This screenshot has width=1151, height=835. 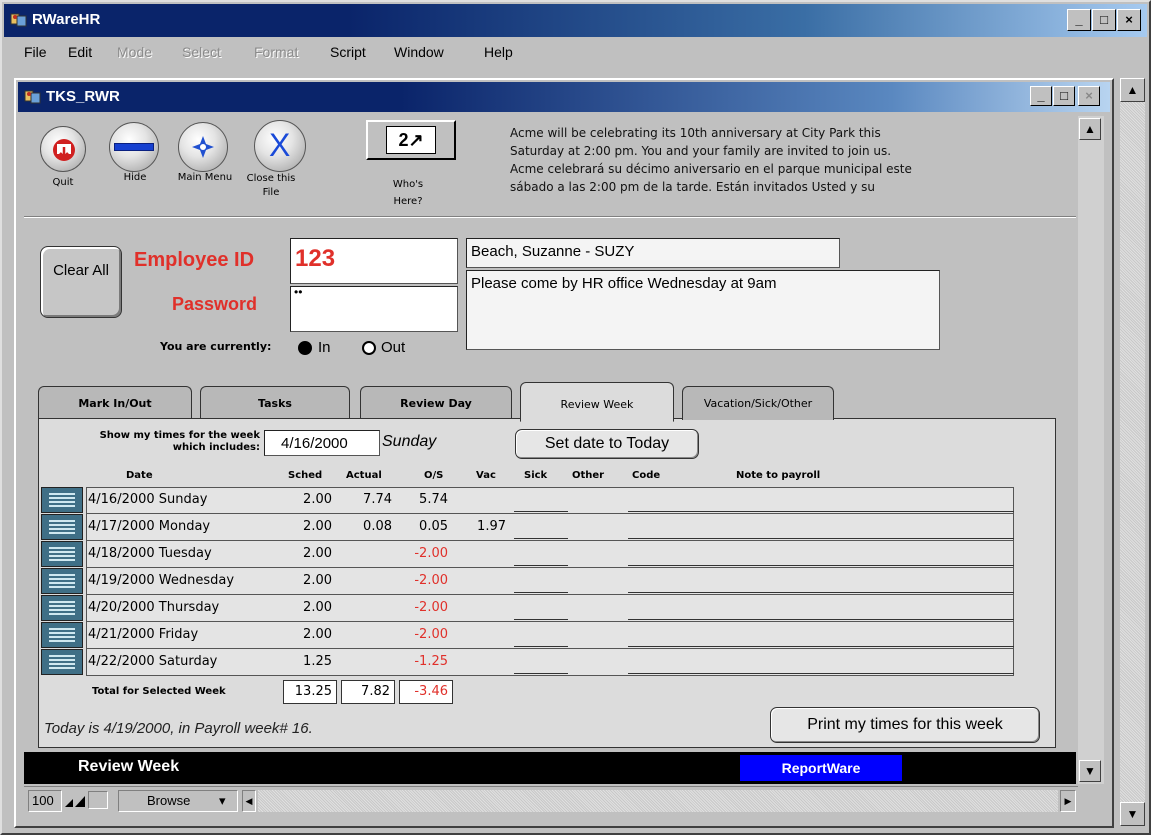 I want to click on mdi-scrollbar: ▲ ▼, so click(x=1132, y=452).